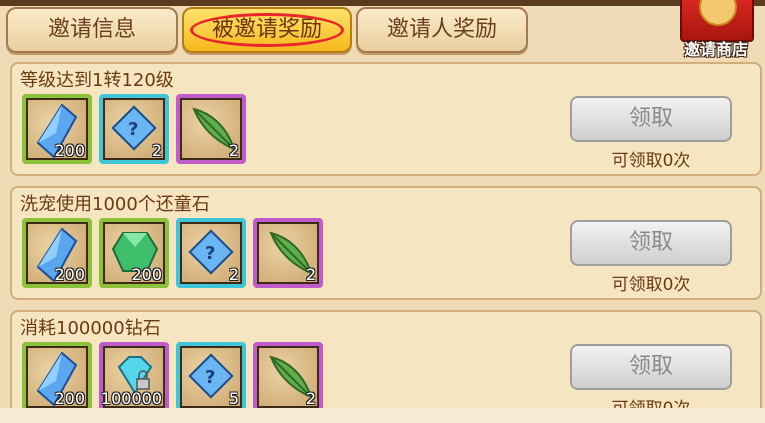  I want to click on reward-item: ? 5, so click(211, 375).